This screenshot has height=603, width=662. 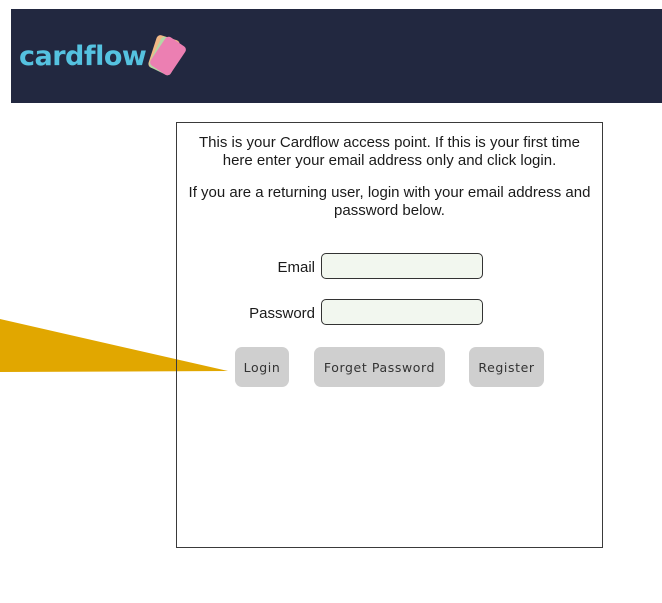 What do you see at coordinates (379, 367) in the screenshot?
I see `forget-password-button: Forget Password` at bounding box center [379, 367].